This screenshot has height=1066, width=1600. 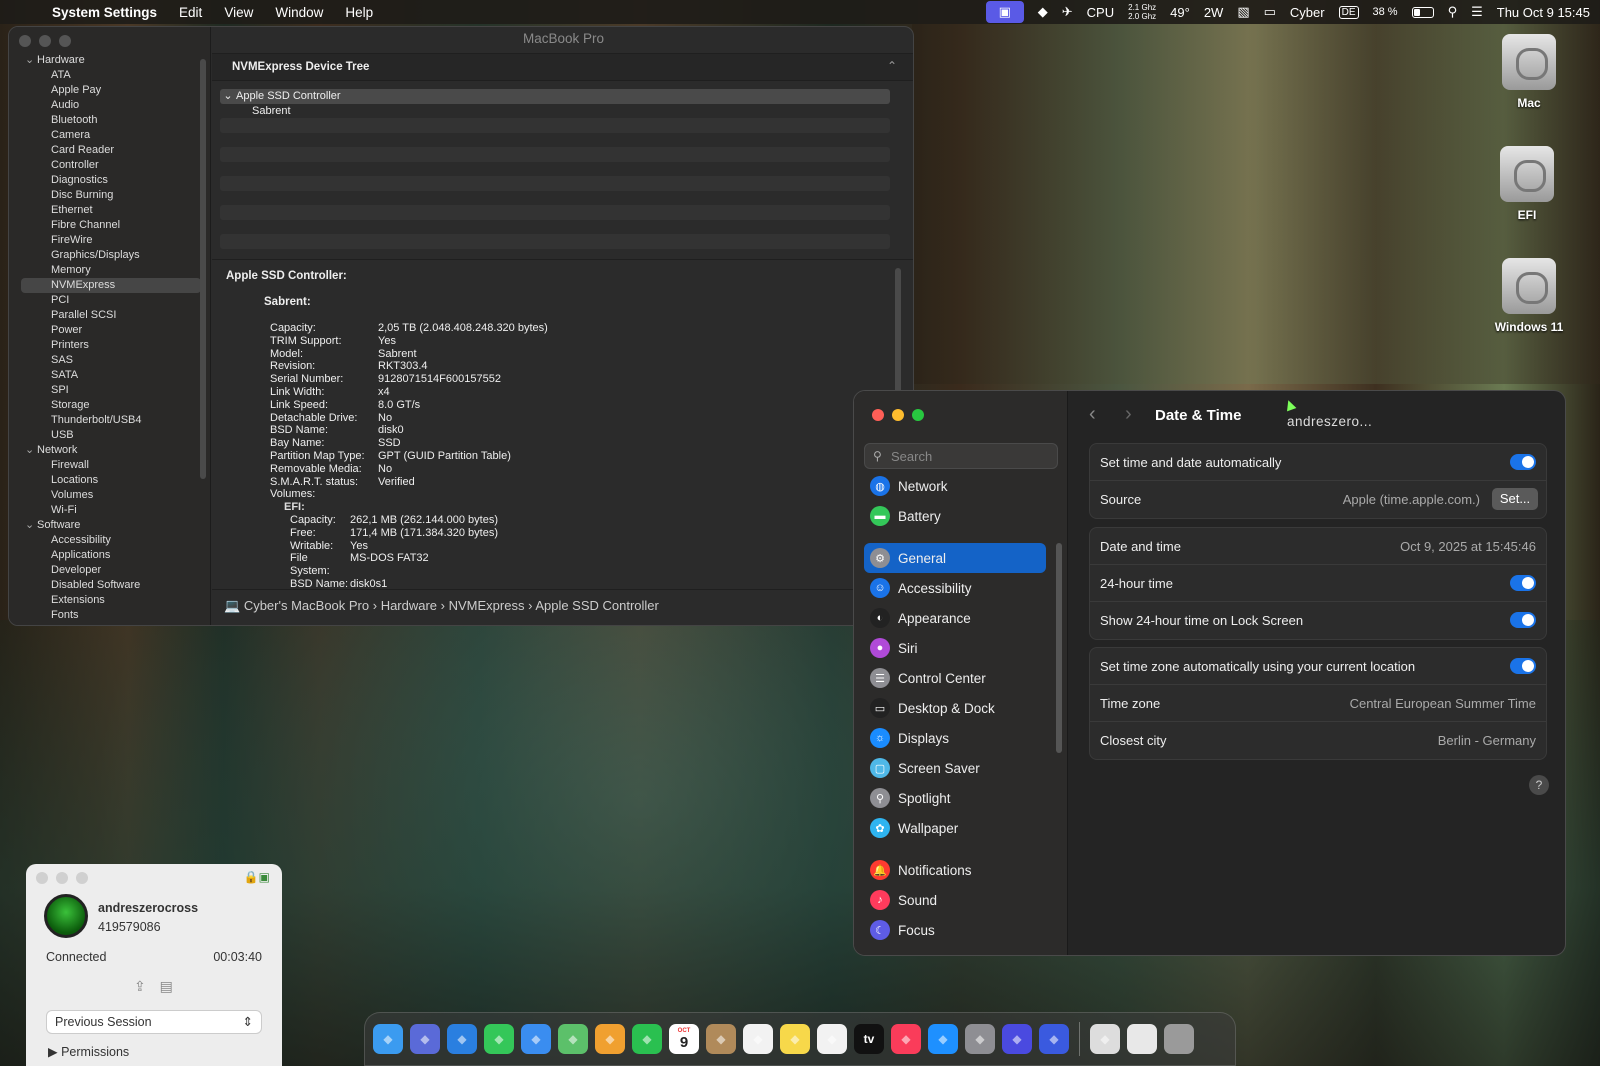 I want to click on sidebar-item-siri: ● Siri, so click(x=955, y=648).